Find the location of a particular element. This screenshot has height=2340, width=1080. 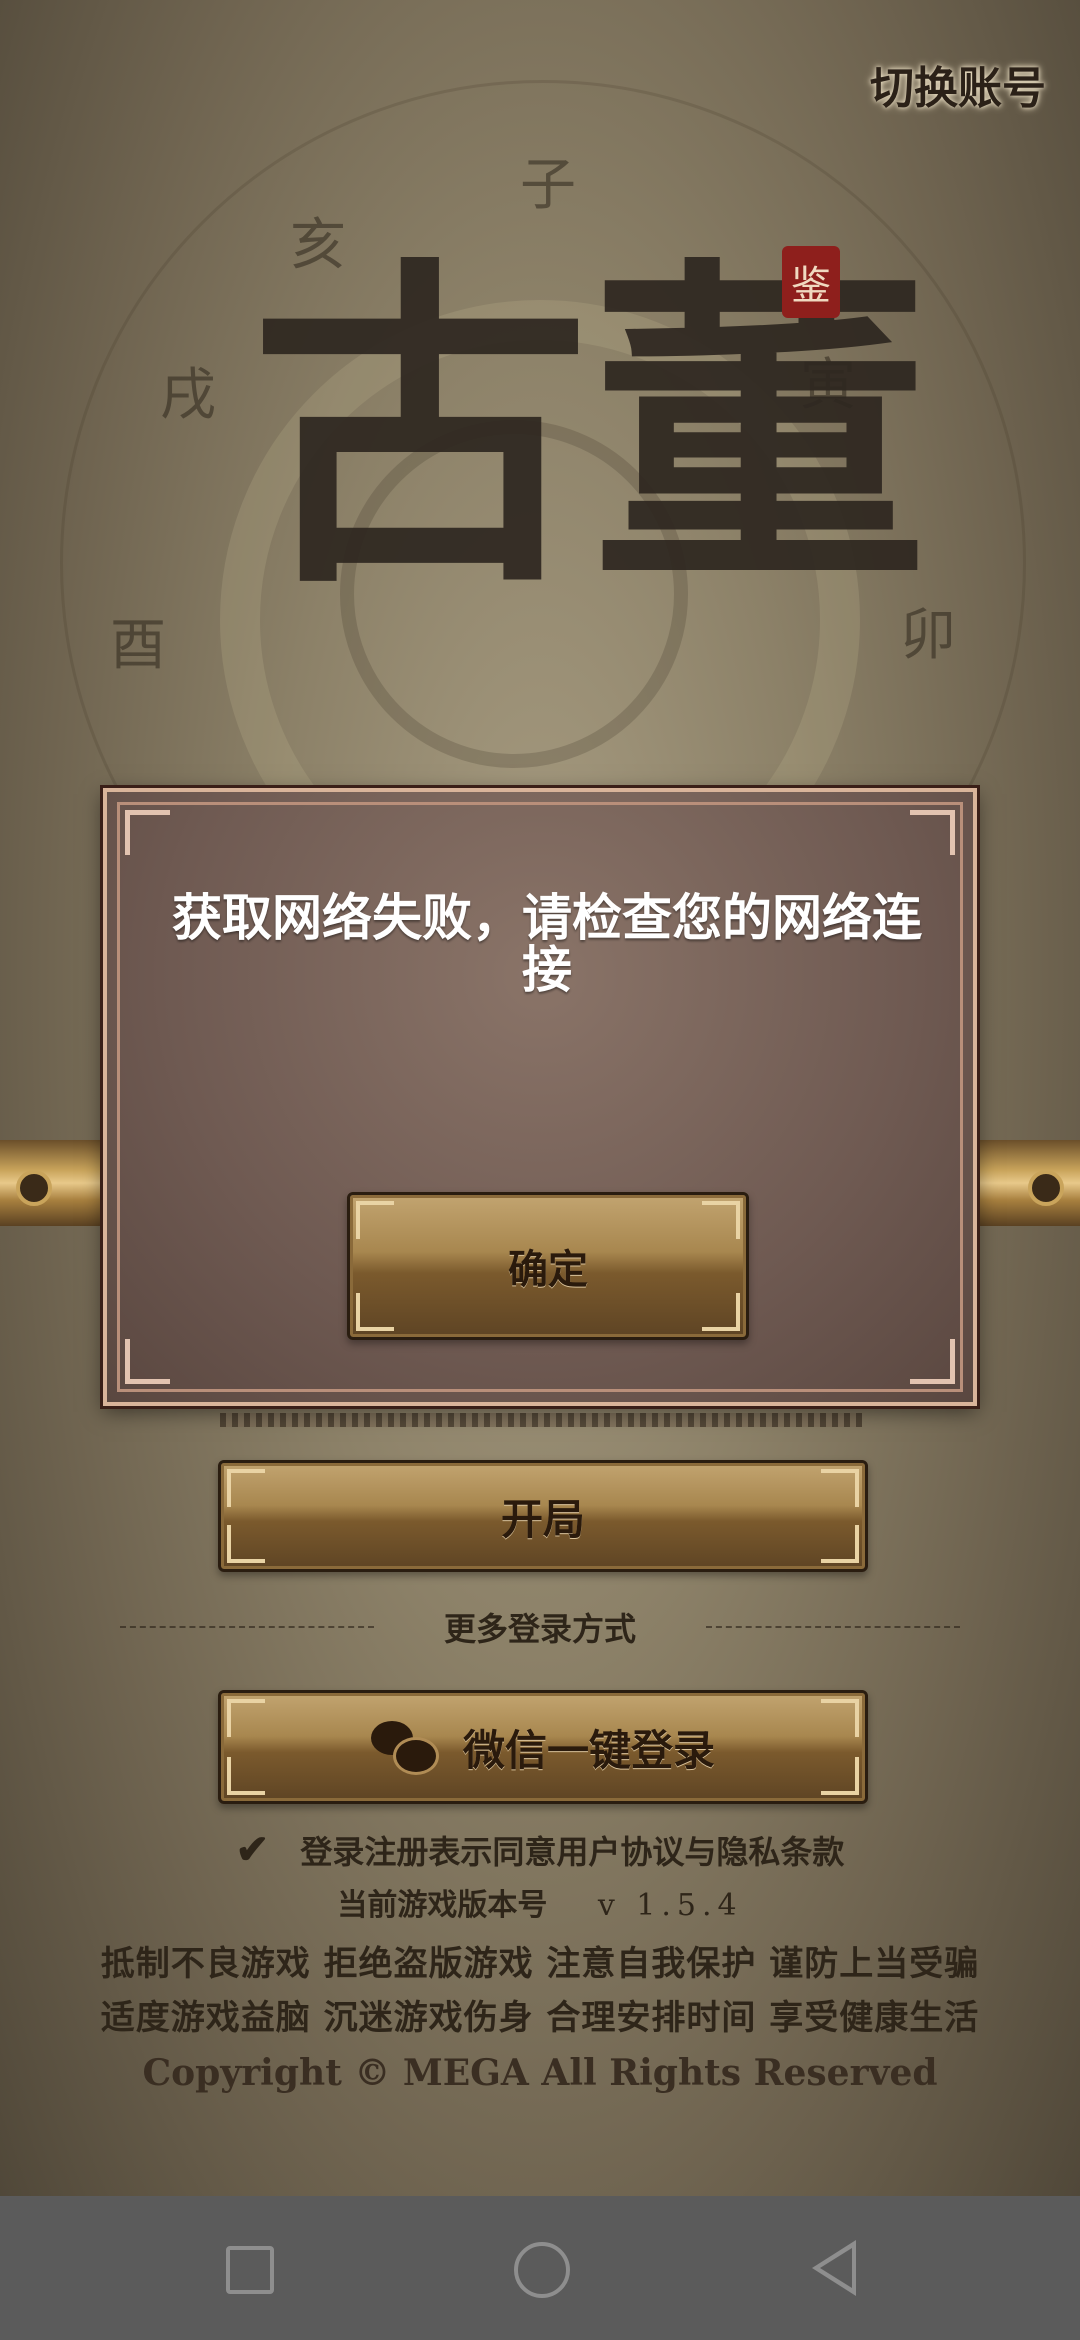

wechat-login-button: 微信一键登录 is located at coordinates (543, 1747).